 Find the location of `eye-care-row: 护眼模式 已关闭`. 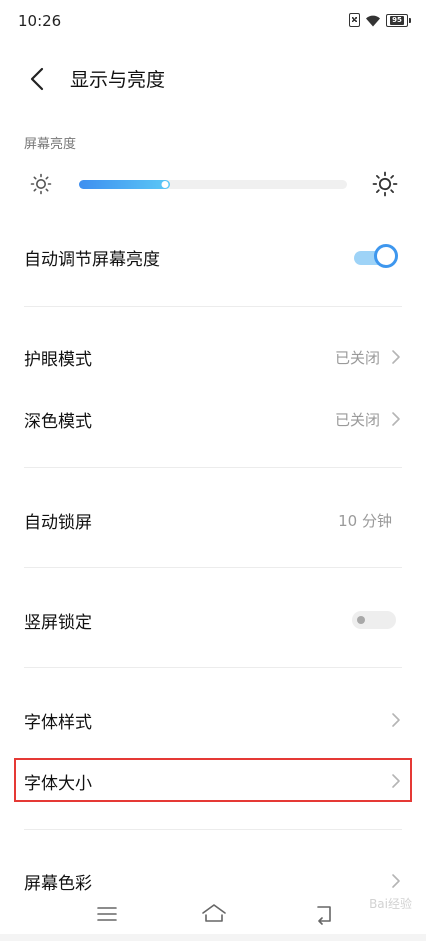

eye-care-row: 护眼模式 已关闭 is located at coordinates (213, 356).